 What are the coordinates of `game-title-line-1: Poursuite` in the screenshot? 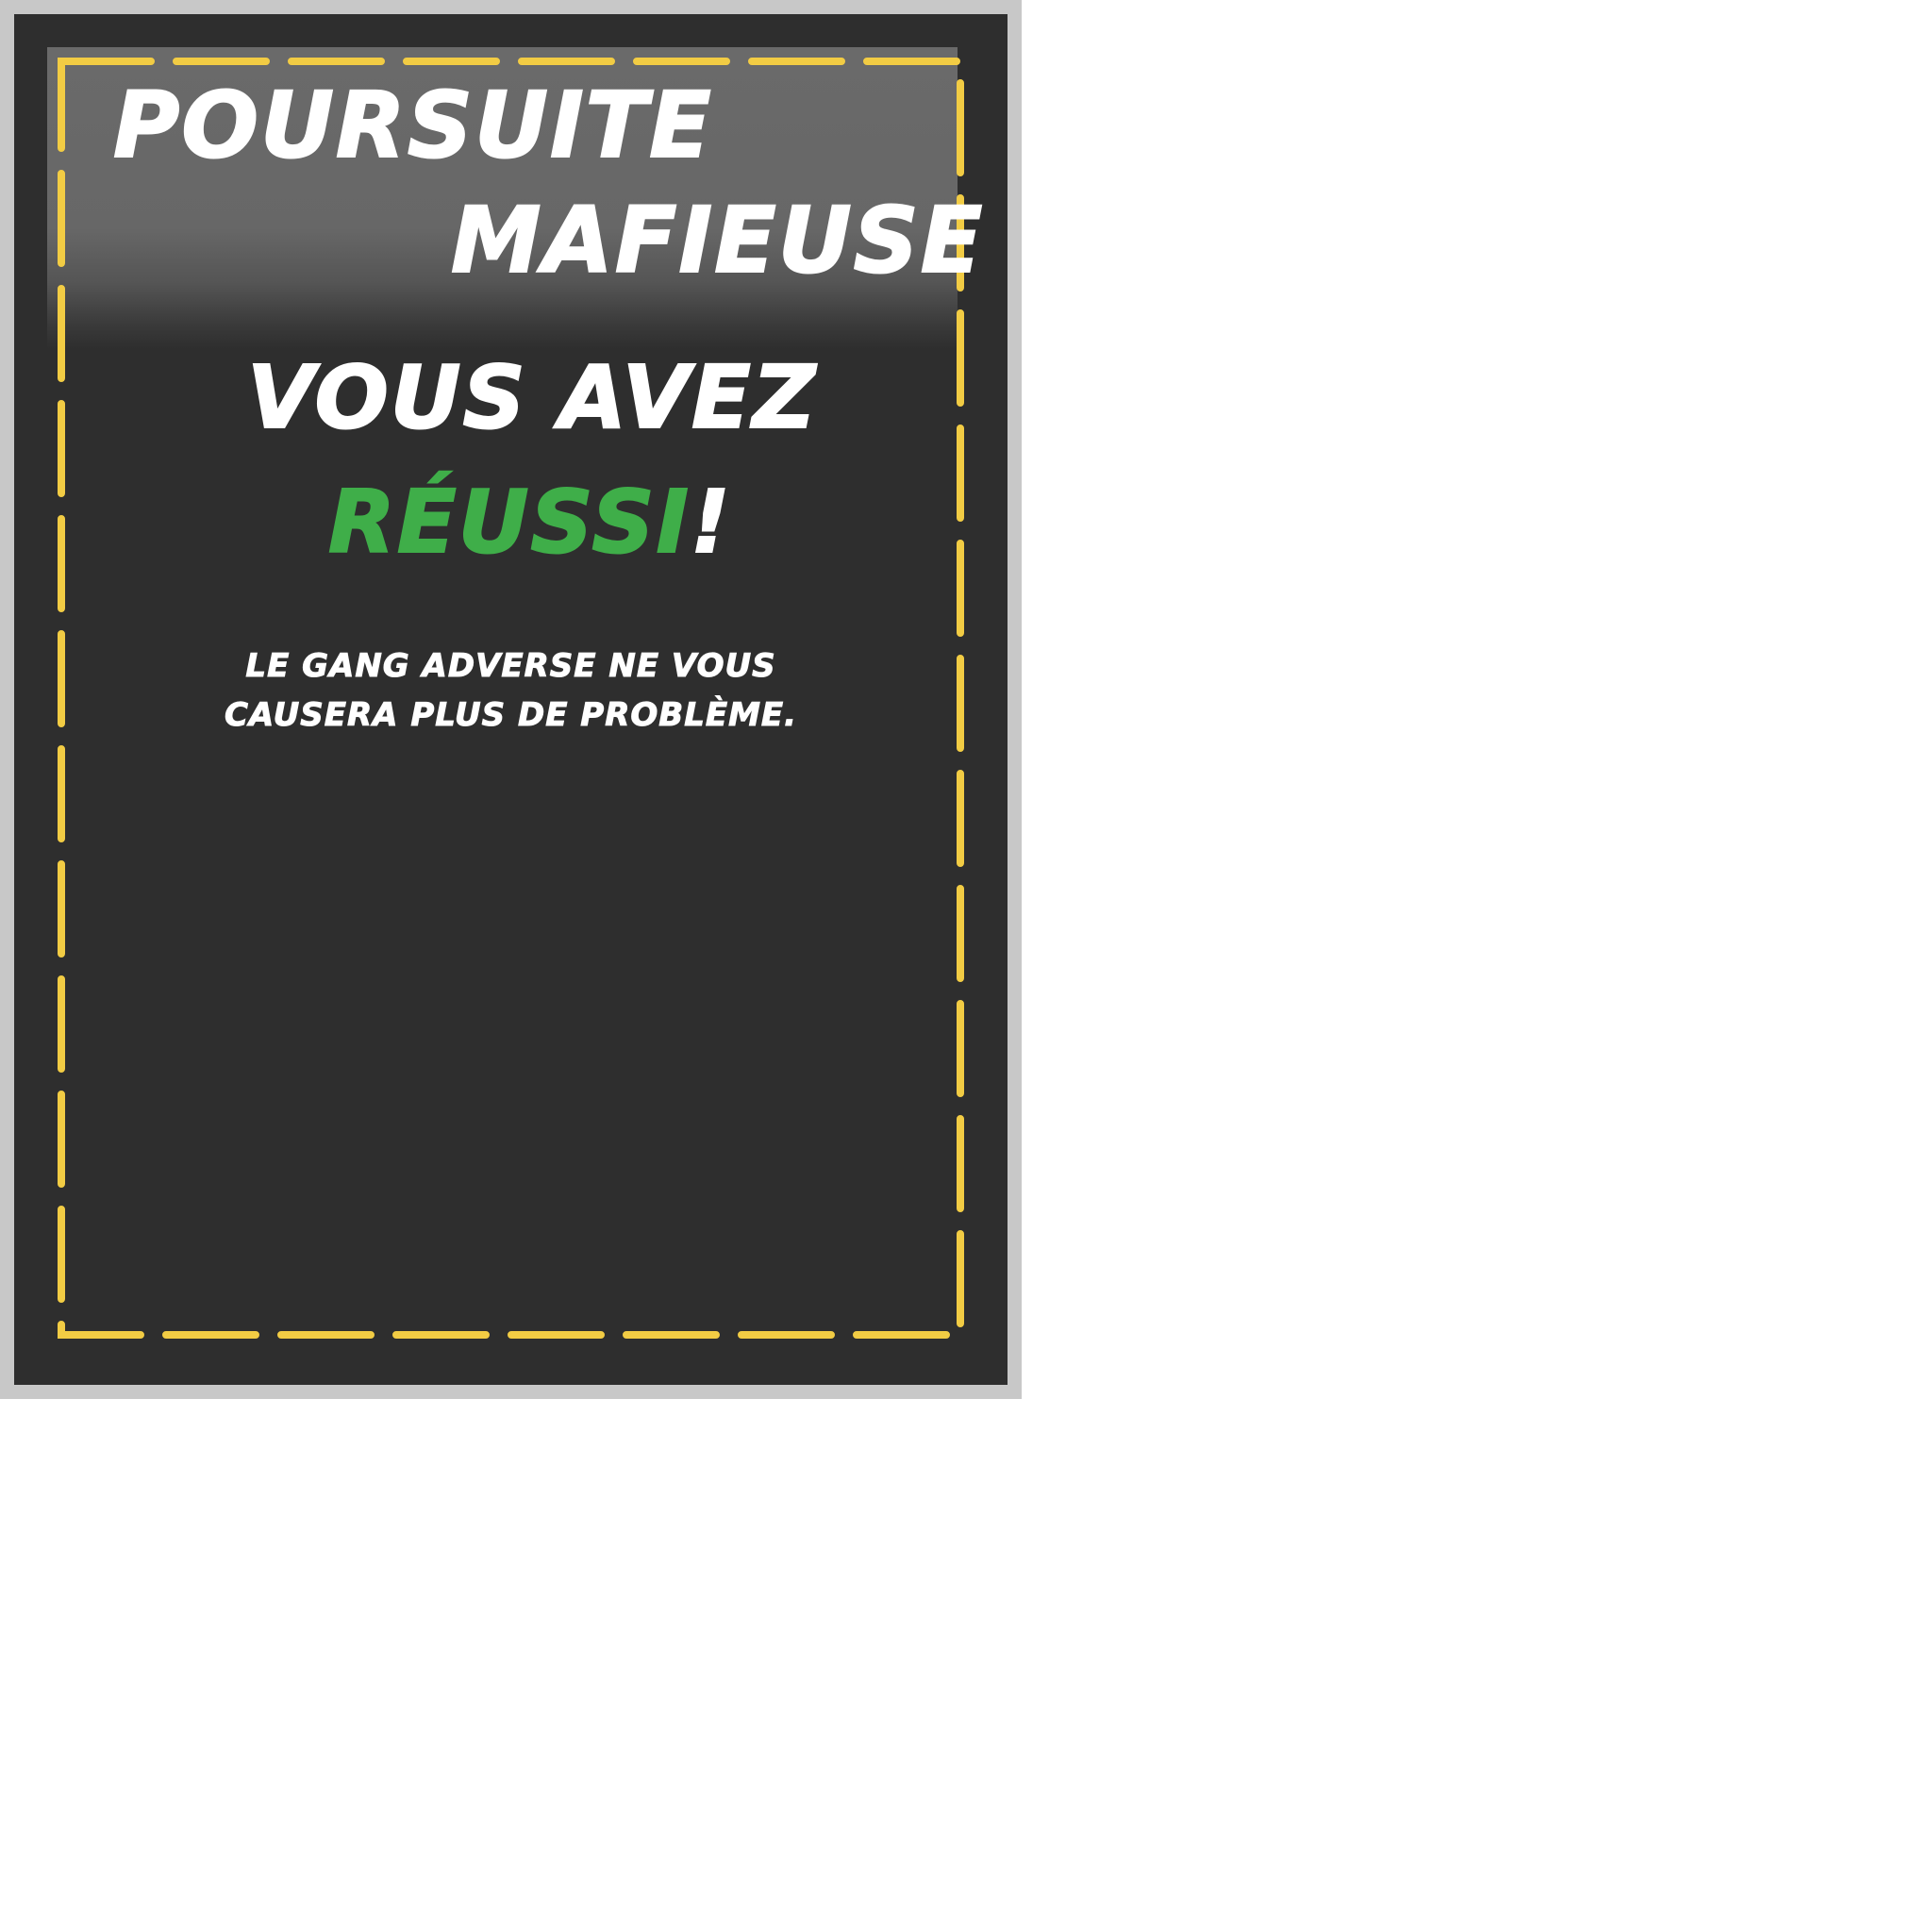 It's located at (413, 126).